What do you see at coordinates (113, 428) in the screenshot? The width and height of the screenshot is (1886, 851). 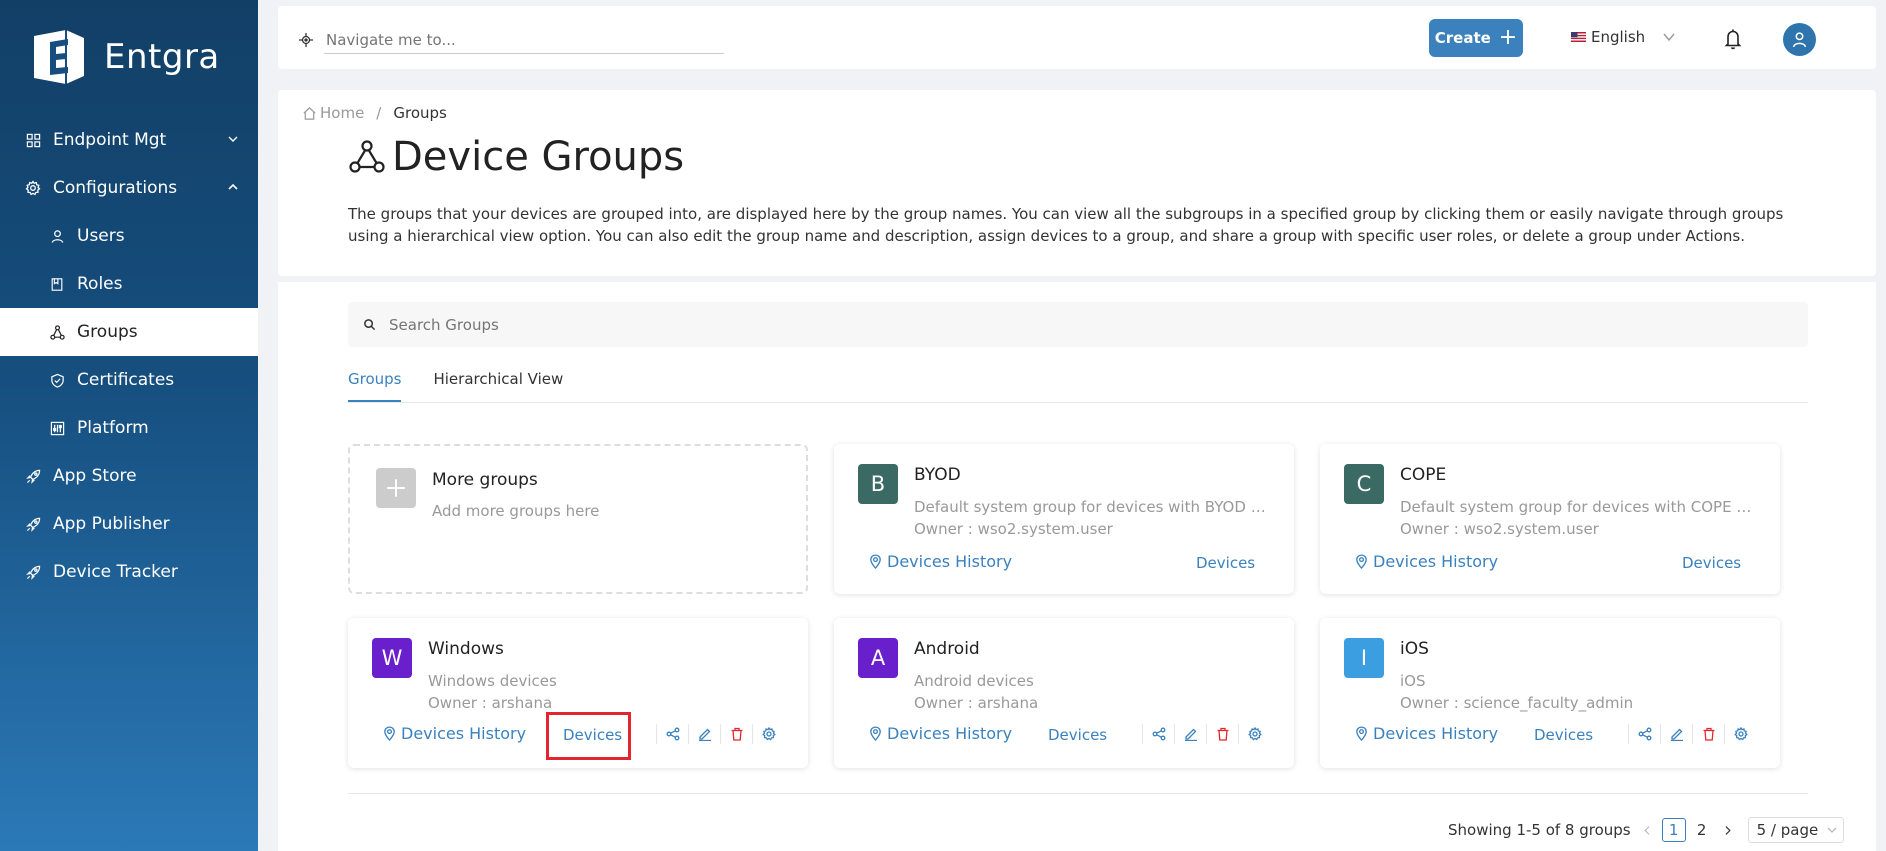 I see `sidebar-item-label: Platform` at bounding box center [113, 428].